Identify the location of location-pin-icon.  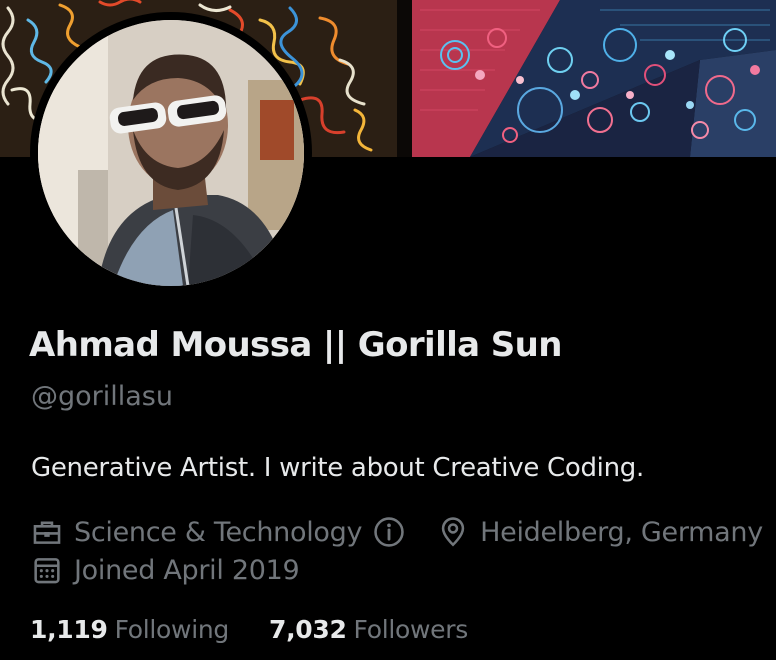
(453, 532).